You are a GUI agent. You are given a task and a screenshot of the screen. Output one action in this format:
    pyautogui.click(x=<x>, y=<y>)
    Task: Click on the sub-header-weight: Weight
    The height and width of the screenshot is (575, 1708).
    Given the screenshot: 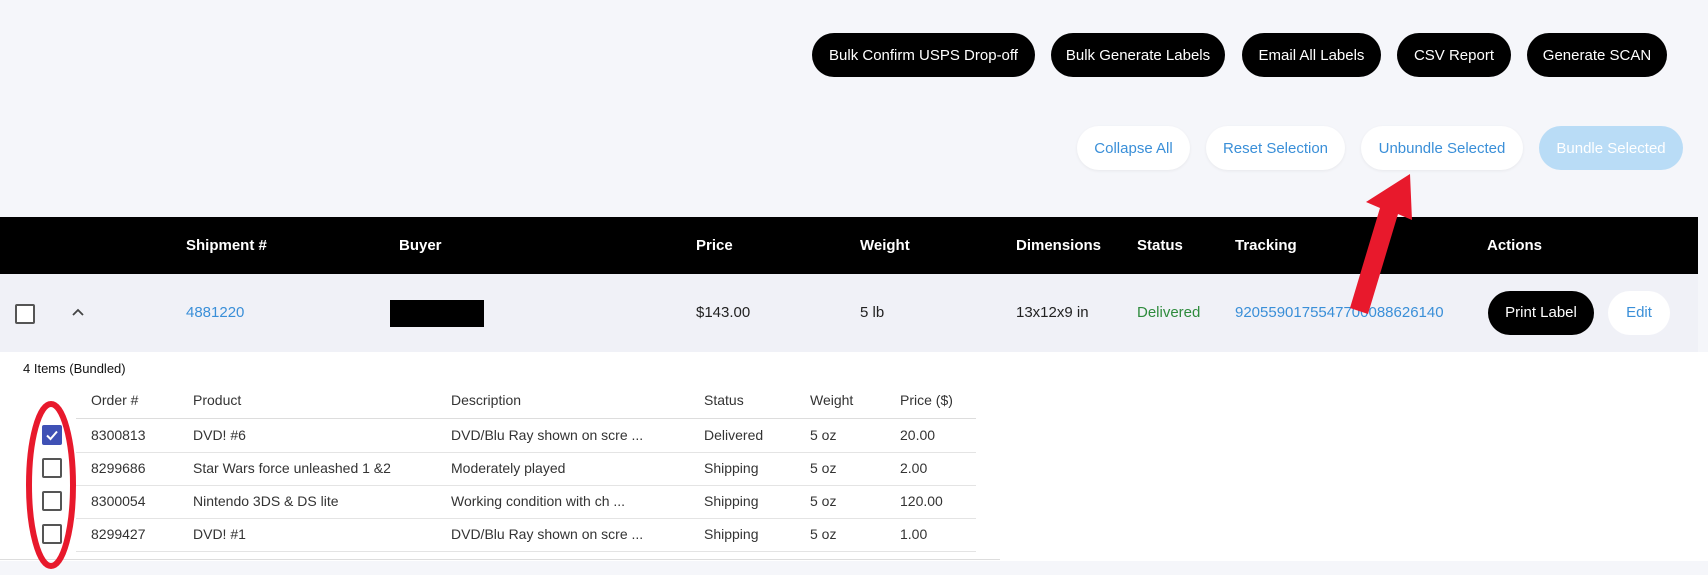 What is the action you would take?
    pyautogui.click(x=832, y=400)
    